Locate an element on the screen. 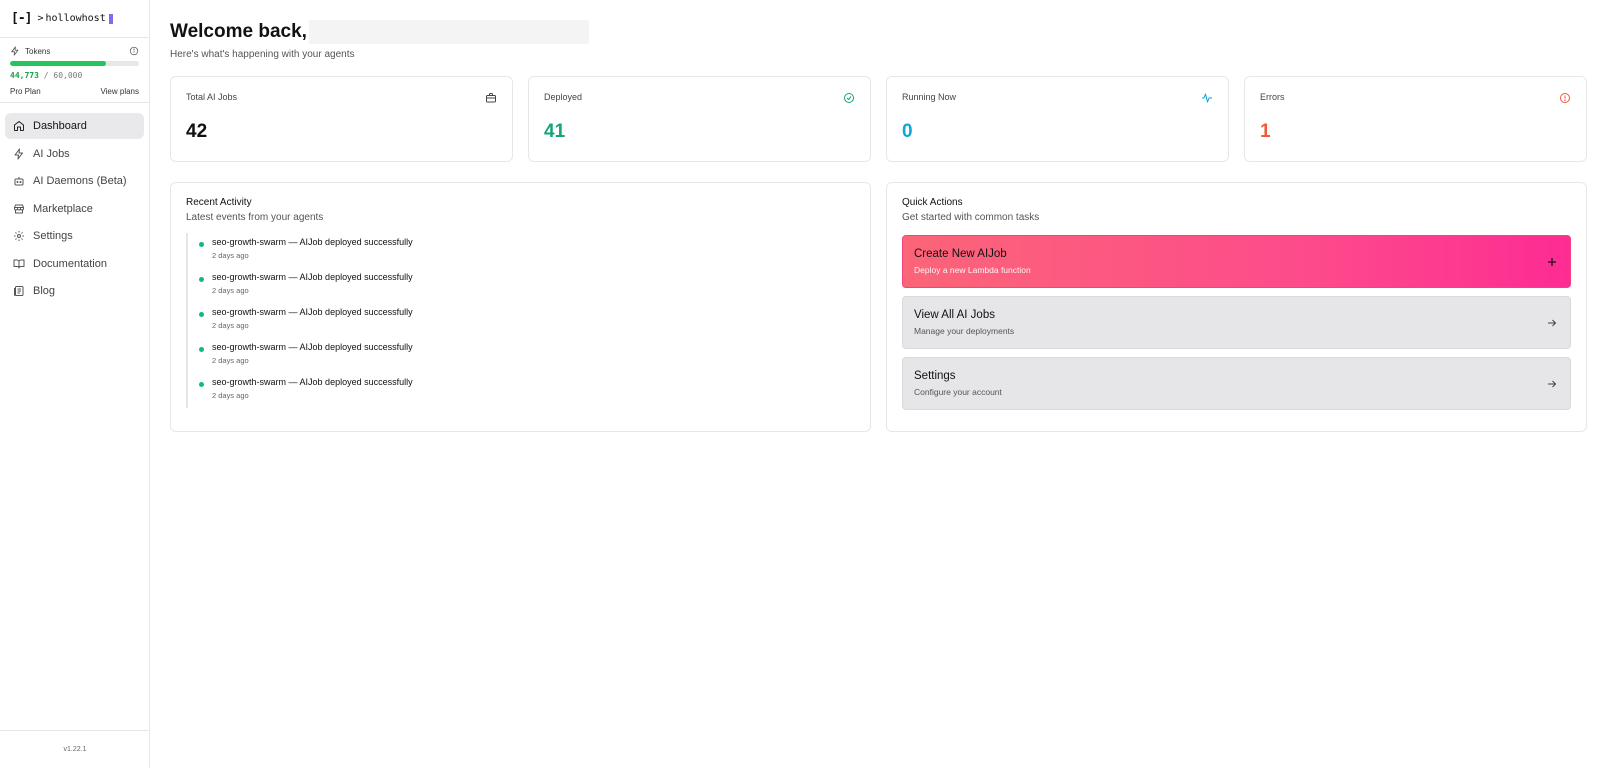 The image size is (1600, 768). sidebar-item-dashboard: Dashboard is located at coordinates (74, 126).